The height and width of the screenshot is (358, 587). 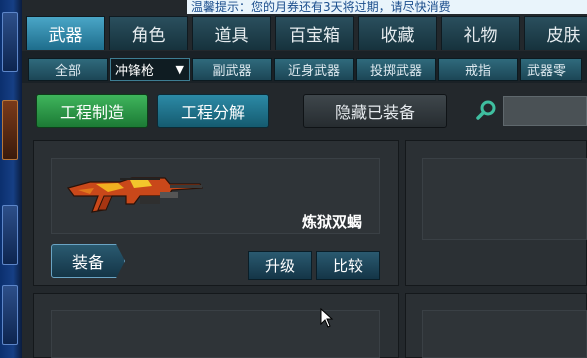 What do you see at coordinates (135, 71) in the screenshot?
I see `weapon-type-selected: 冲锋枪` at bounding box center [135, 71].